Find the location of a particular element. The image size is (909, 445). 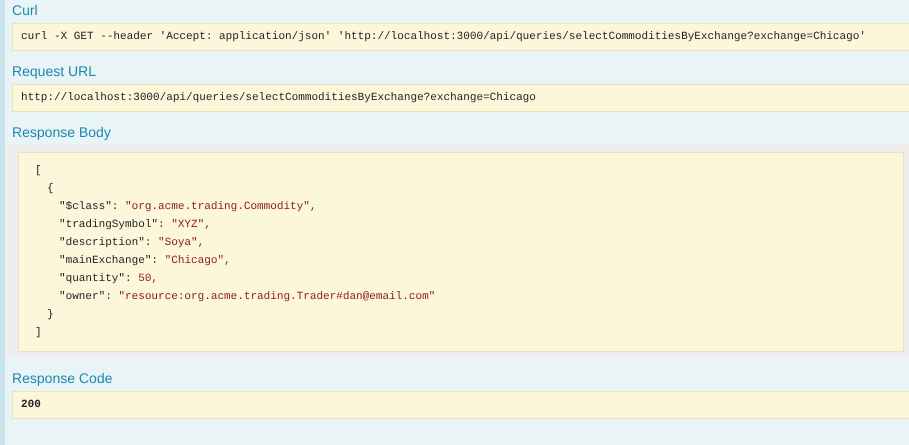

json-bracket: [ is located at coordinates (38, 171).